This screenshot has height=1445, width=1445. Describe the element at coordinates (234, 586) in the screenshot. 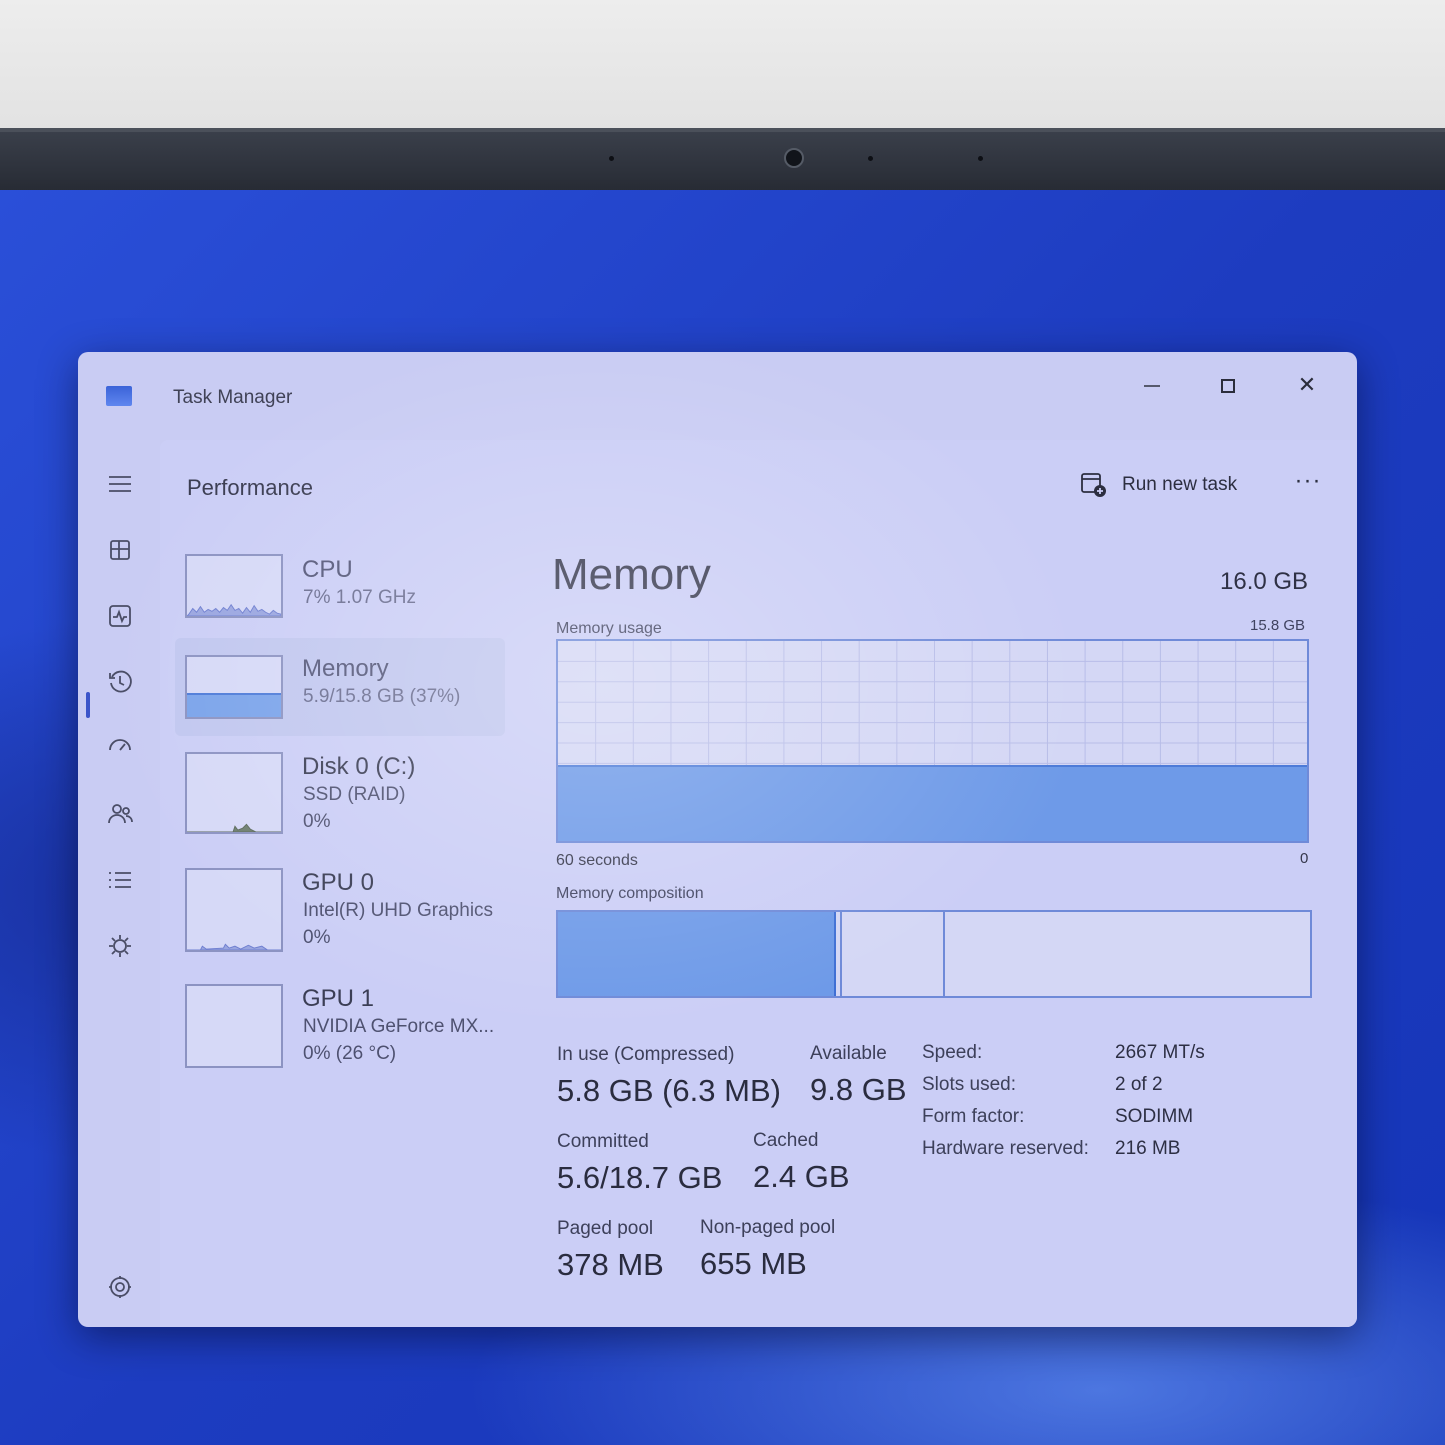

I see `cpu-thumbnail-graph` at that location.